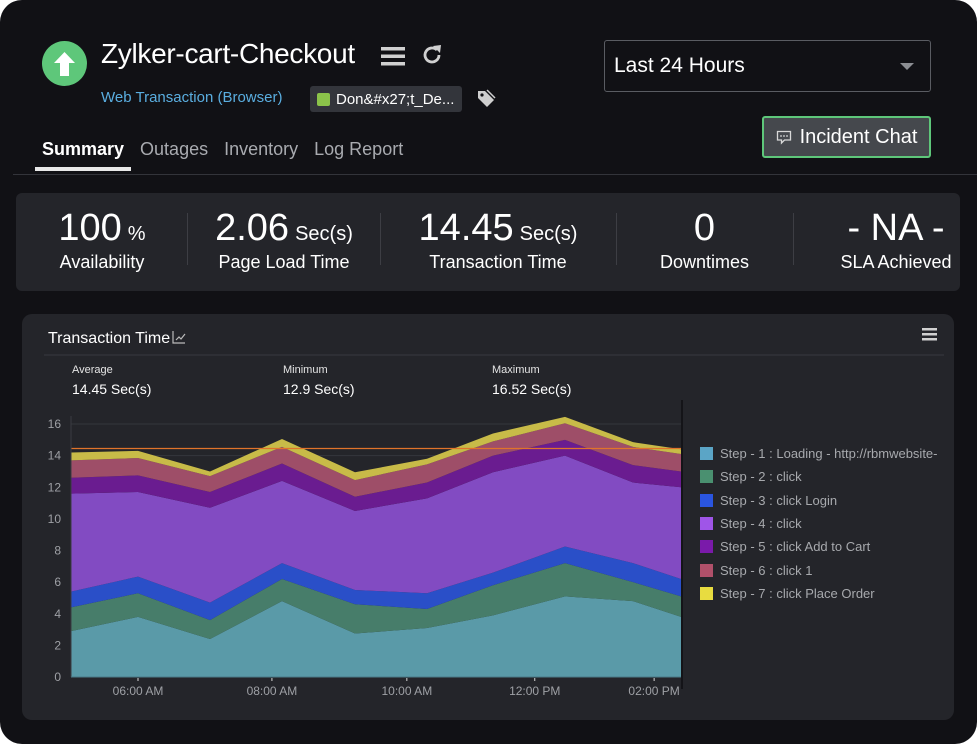 The height and width of the screenshot is (744, 977). What do you see at coordinates (406, 691) in the screenshot?
I see `x-tick-label: 10:00 AM` at bounding box center [406, 691].